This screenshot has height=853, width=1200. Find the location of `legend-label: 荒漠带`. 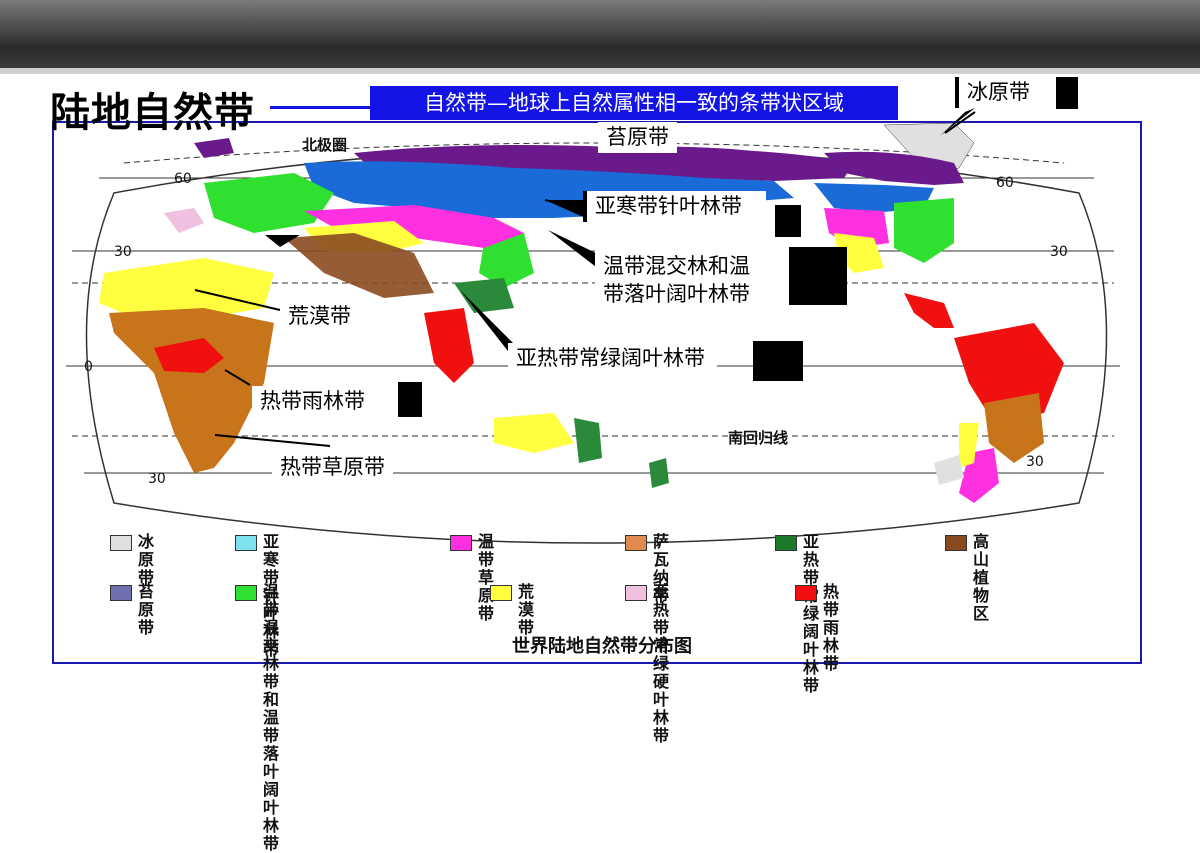

legend-label: 荒漠带 is located at coordinates (526, 609).